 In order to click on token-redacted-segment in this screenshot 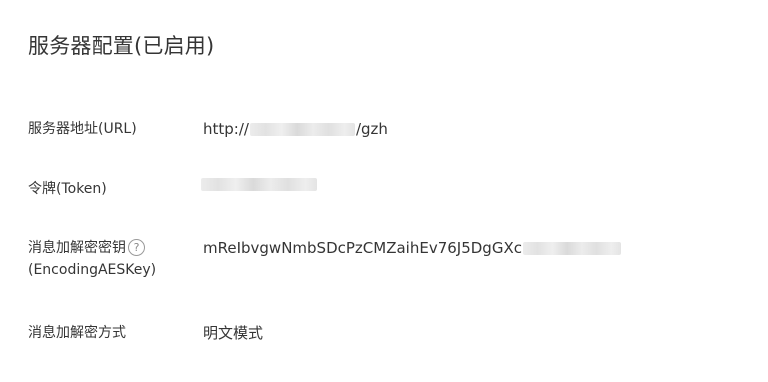, I will do `click(259, 184)`.